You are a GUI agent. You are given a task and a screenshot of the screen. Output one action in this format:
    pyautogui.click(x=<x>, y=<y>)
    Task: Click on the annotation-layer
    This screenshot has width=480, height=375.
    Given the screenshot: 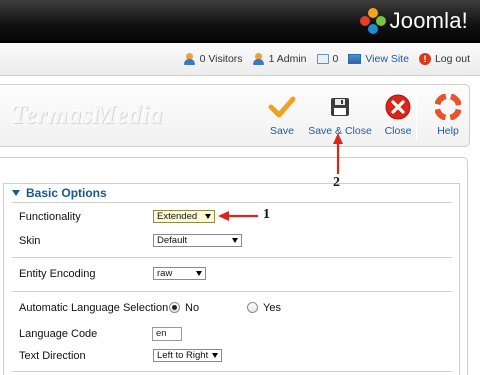 What is the action you would take?
    pyautogui.click(x=280, y=177)
    